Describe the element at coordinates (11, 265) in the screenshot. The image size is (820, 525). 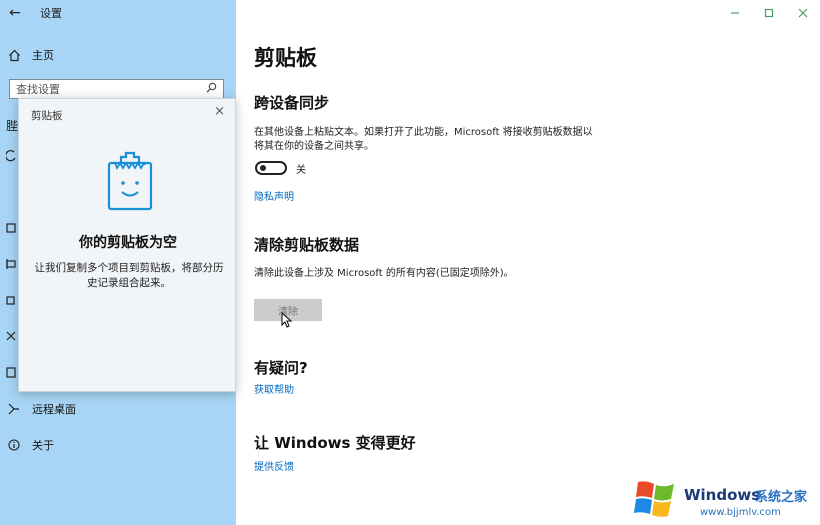
I see `multitask-icon` at that location.